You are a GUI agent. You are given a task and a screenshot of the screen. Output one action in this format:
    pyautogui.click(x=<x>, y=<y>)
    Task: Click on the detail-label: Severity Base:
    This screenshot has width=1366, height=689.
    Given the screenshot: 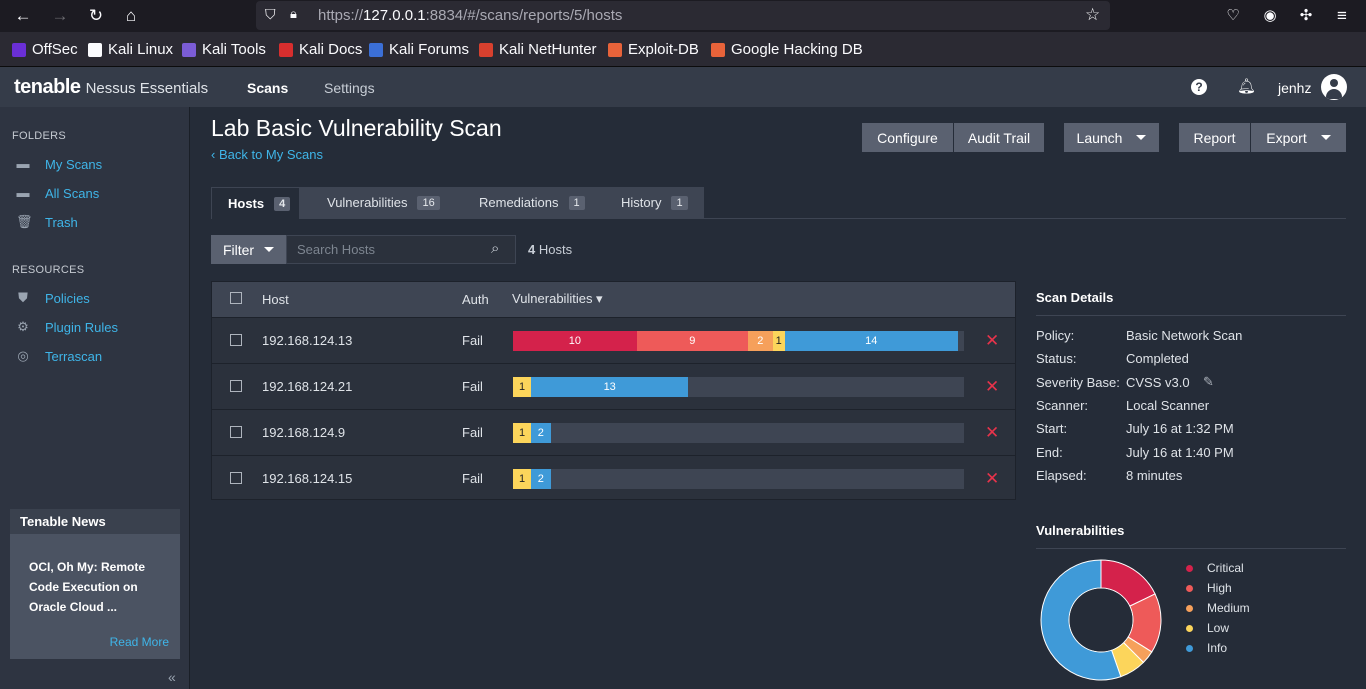 What is the action you would take?
    pyautogui.click(x=1078, y=382)
    